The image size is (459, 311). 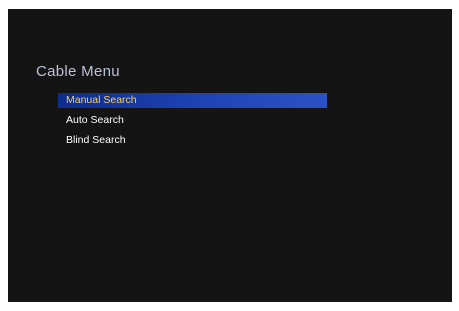 I want to click on menu-item-auto-search: Auto Search, so click(x=192, y=120).